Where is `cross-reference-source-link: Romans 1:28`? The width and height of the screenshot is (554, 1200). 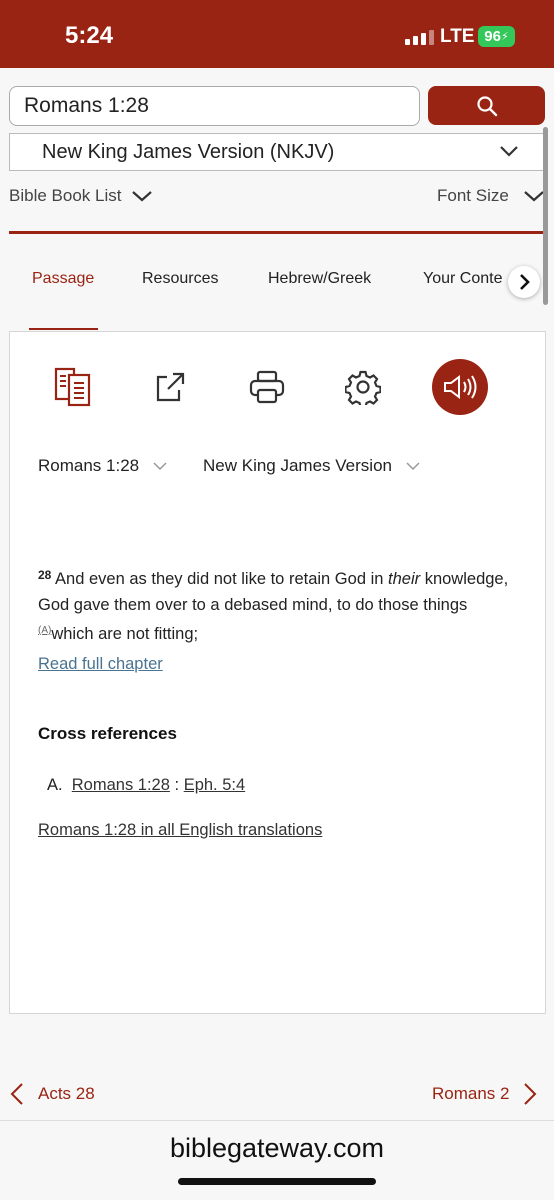 cross-reference-source-link: Romans 1:28 is located at coordinates (121, 785).